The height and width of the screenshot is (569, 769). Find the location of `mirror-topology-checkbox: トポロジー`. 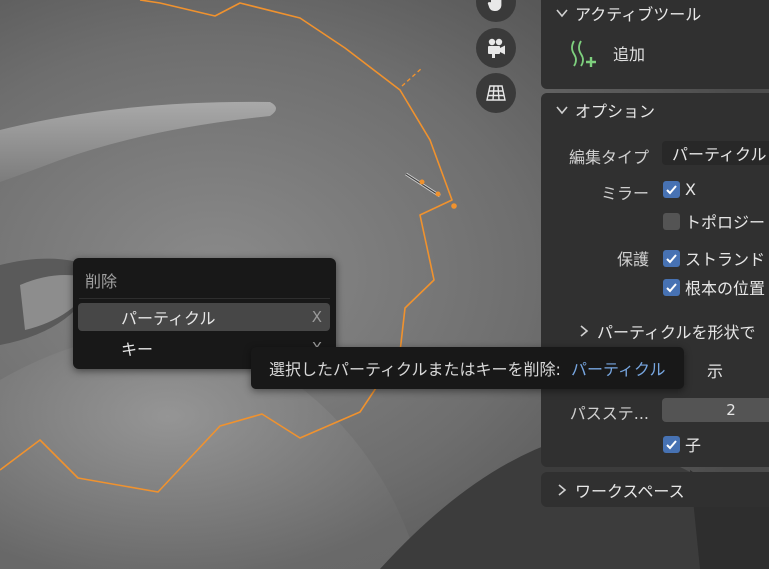

mirror-topology-checkbox: トポロジー is located at coordinates (714, 221).